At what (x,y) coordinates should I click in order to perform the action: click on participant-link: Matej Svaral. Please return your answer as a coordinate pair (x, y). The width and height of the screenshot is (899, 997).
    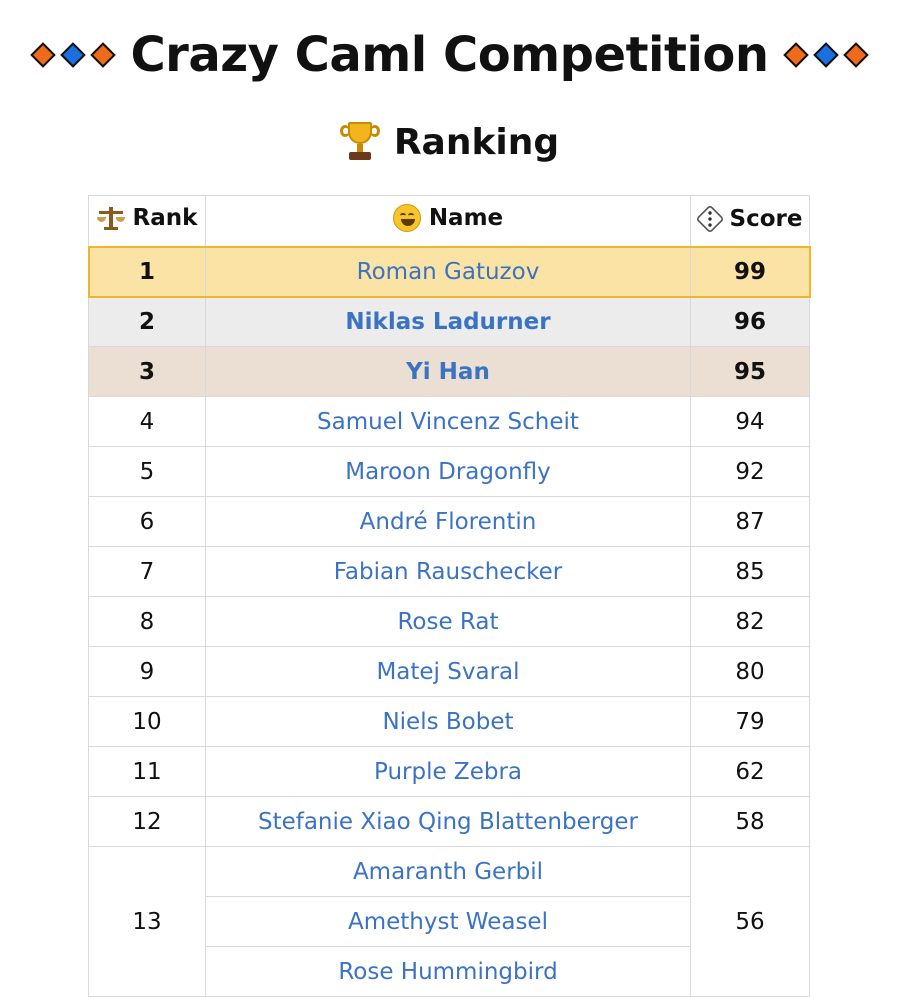
    Looking at the image, I should click on (447, 672).